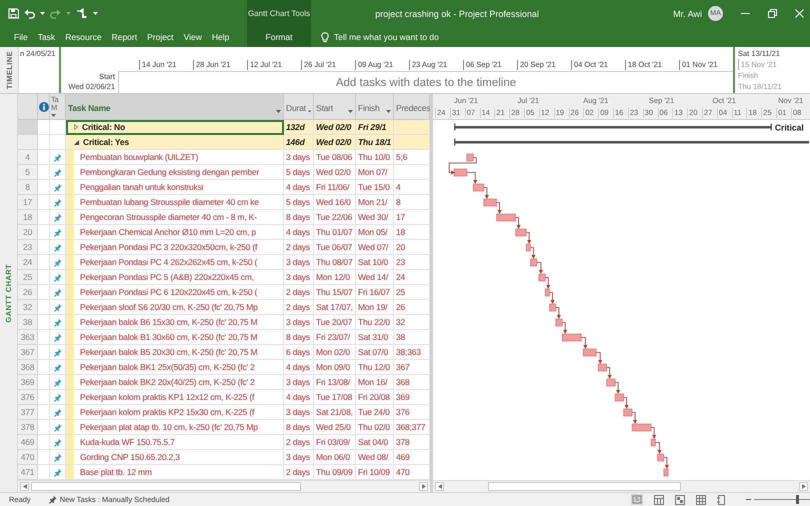 This screenshot has height=506, width=810. Describe the element at coordinates (28, 367) in the screenshot. I see `row-header: 368` at that location.